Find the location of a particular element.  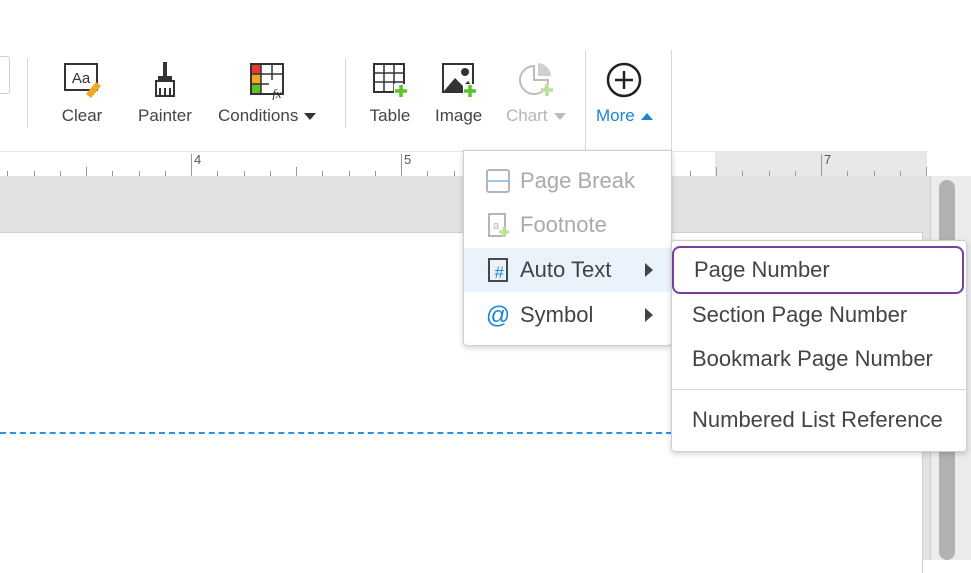

painter-button: Painter is located at coordinates (165, 92).